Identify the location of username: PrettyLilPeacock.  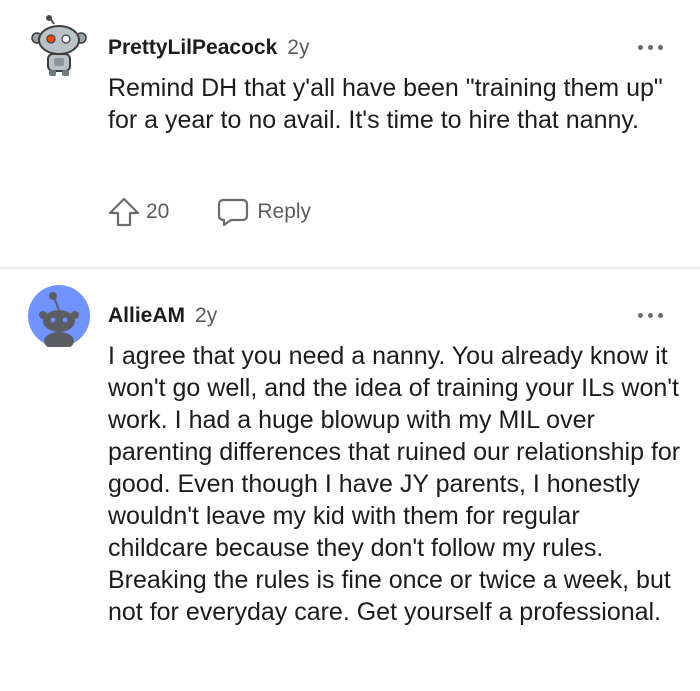
(192, 48).